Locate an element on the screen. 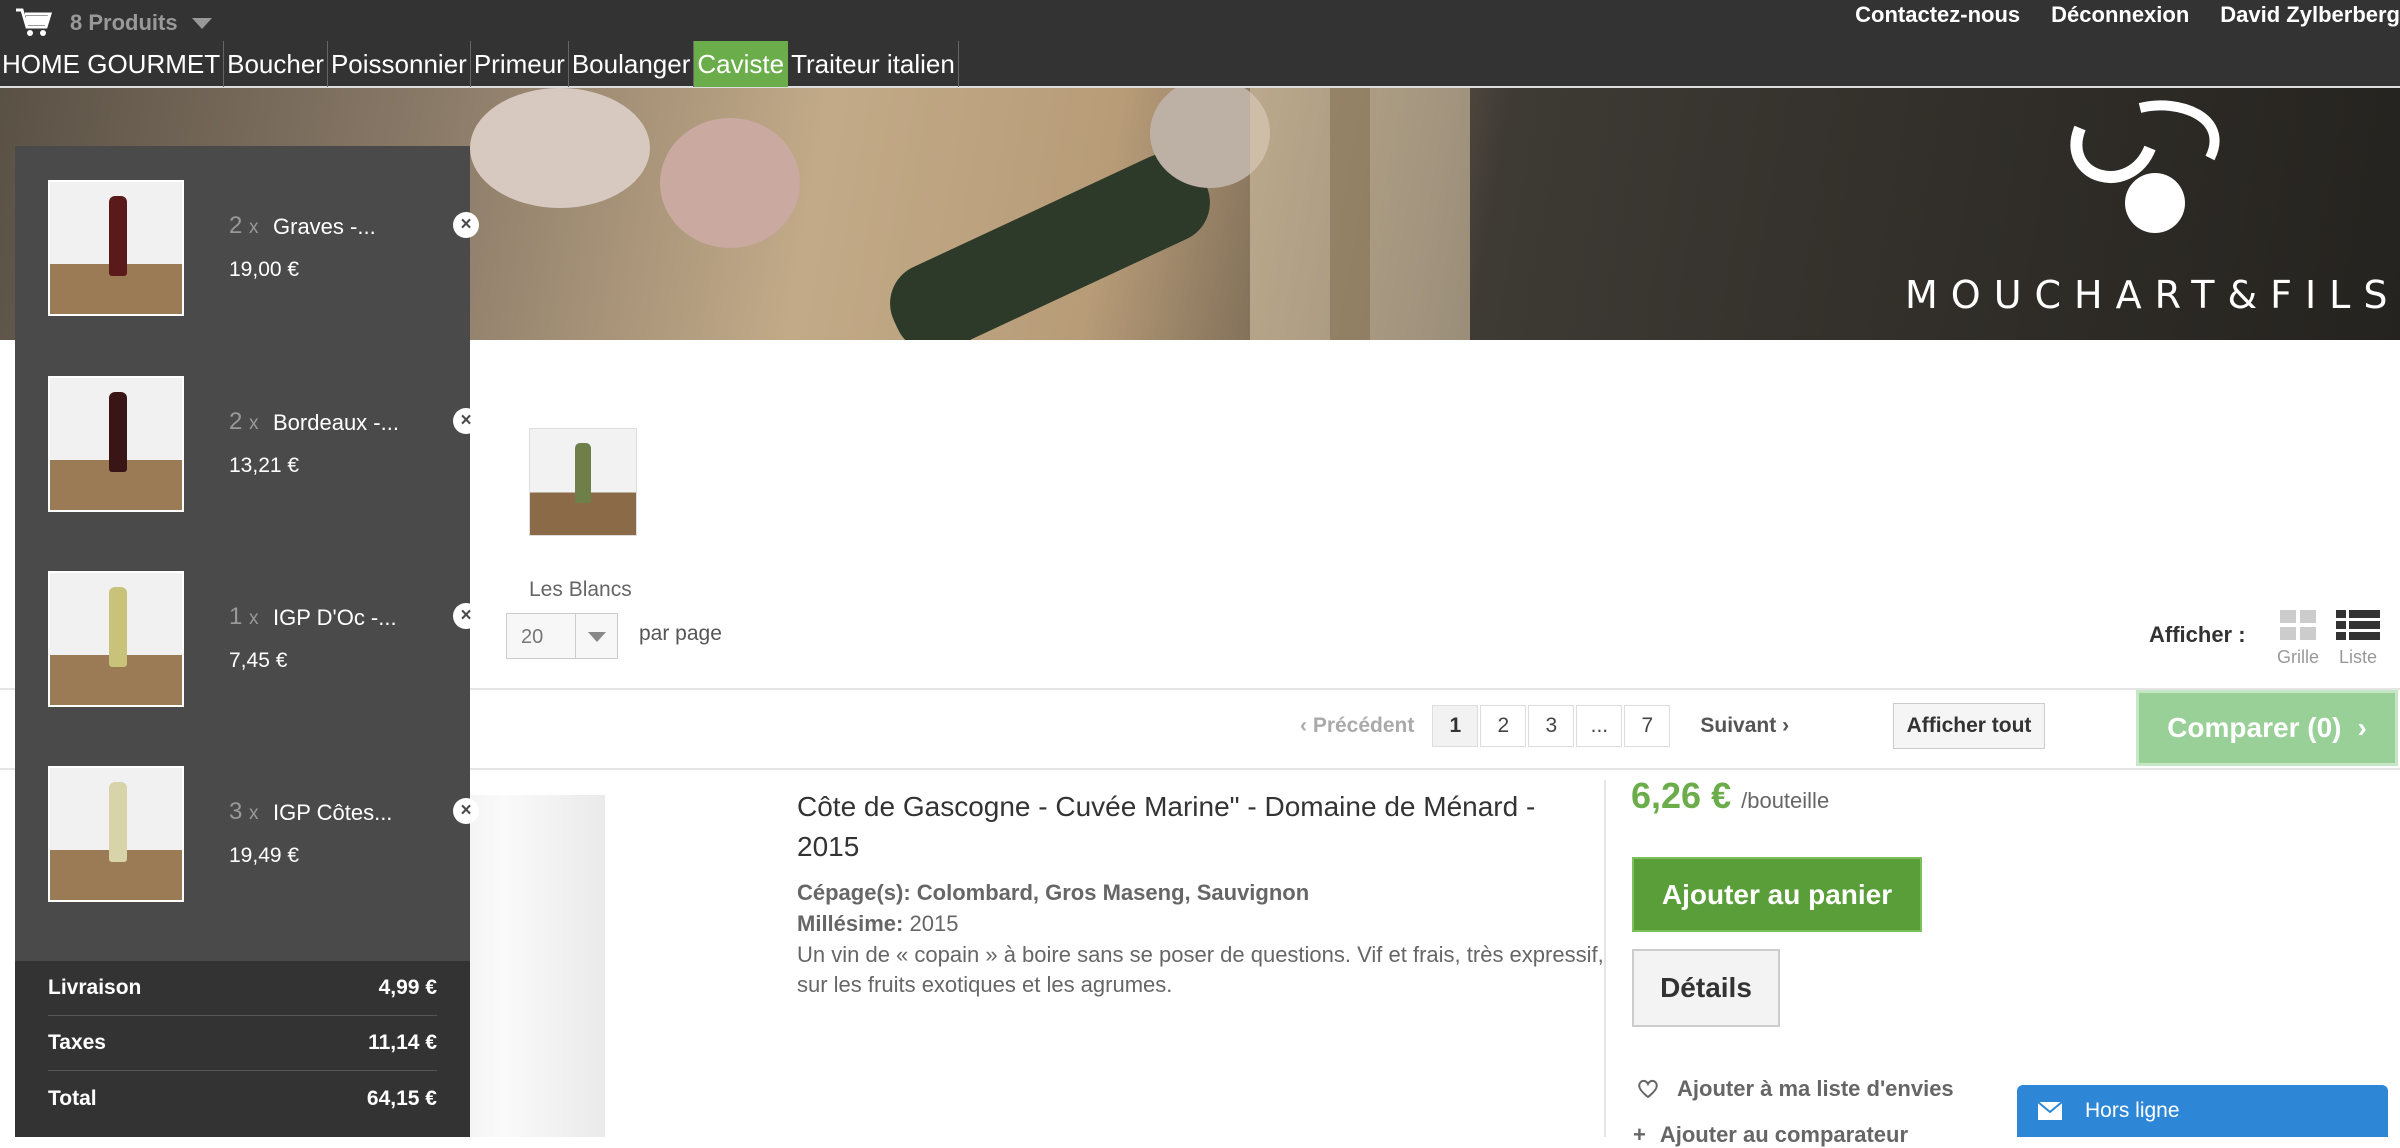 This screenshot has width=2400, height=1148. user-account-link: David Zylberberg is located at coordinates (2310, 15).